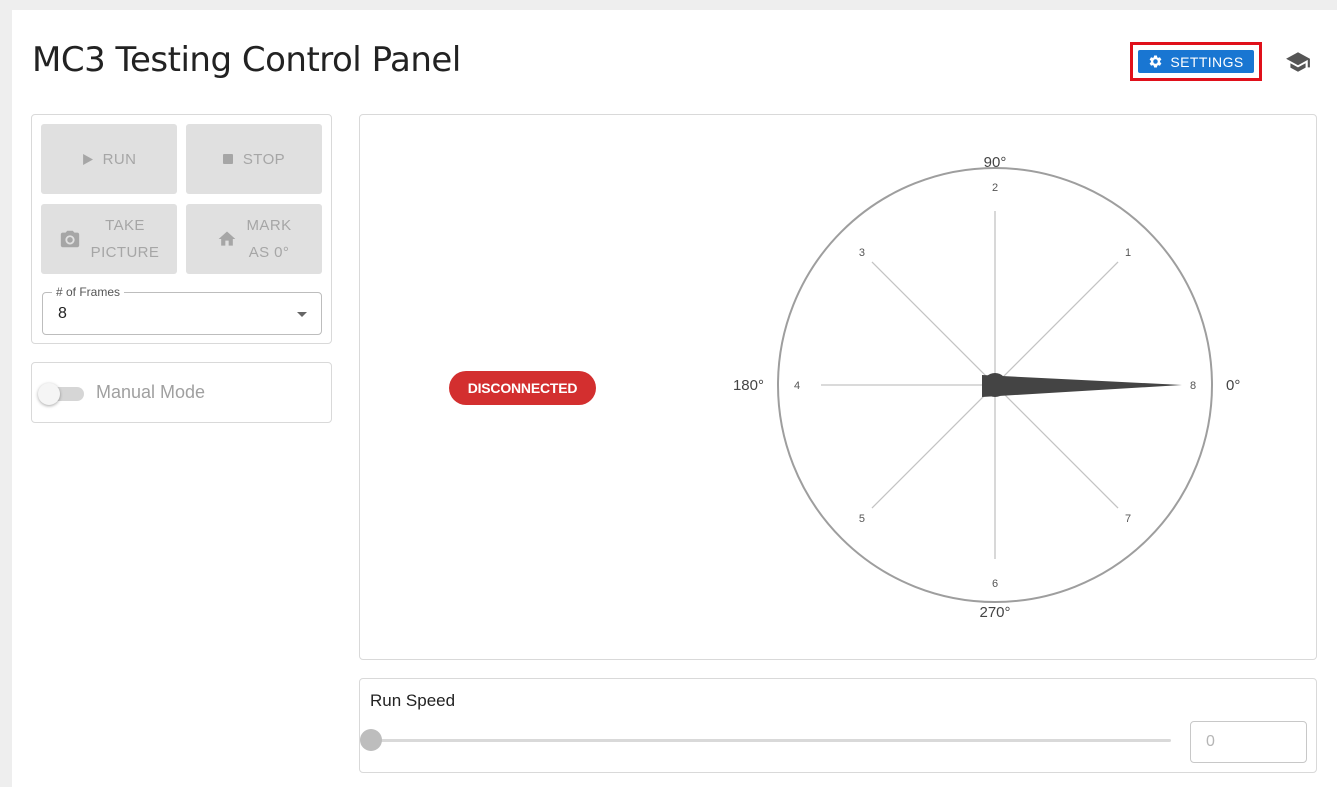 The height and width of the screenshot is (787, 1337). I want to click on mark-zero-label-line2: AS 0°, so click(269, 252).